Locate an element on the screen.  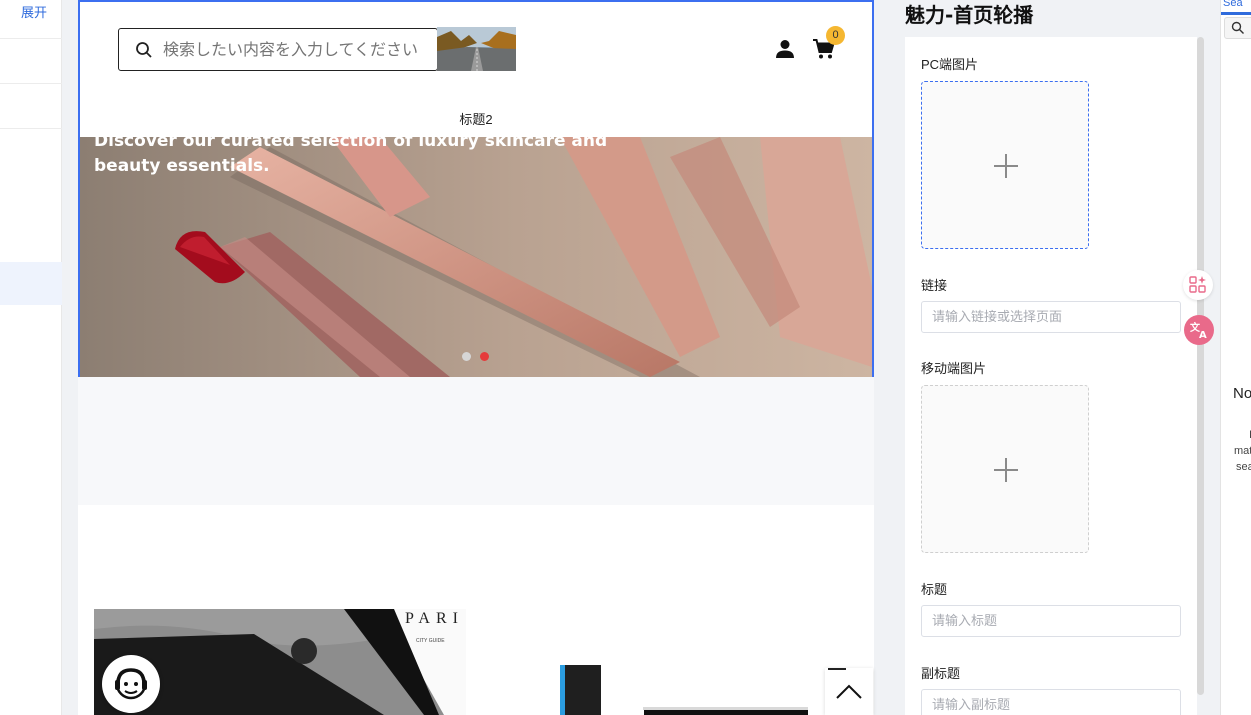
customer-service-icon is located at coordinates (131, 684).